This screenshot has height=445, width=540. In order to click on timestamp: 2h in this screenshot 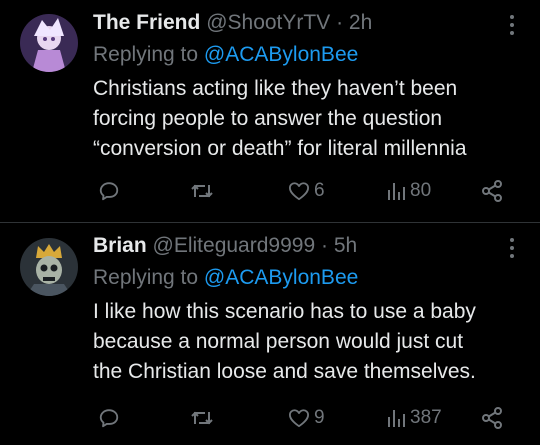, I will do `click(360, 22)`.